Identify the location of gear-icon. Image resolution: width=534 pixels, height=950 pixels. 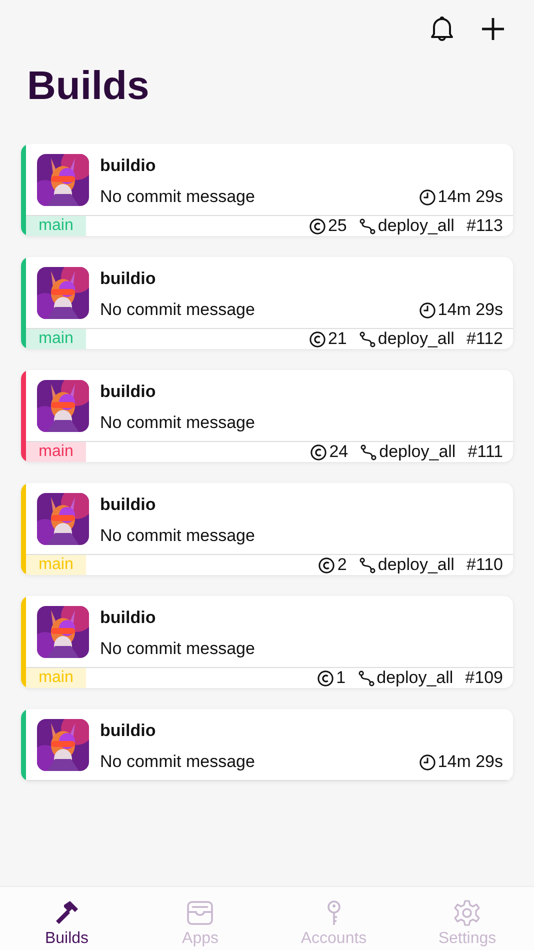
(467, 913).